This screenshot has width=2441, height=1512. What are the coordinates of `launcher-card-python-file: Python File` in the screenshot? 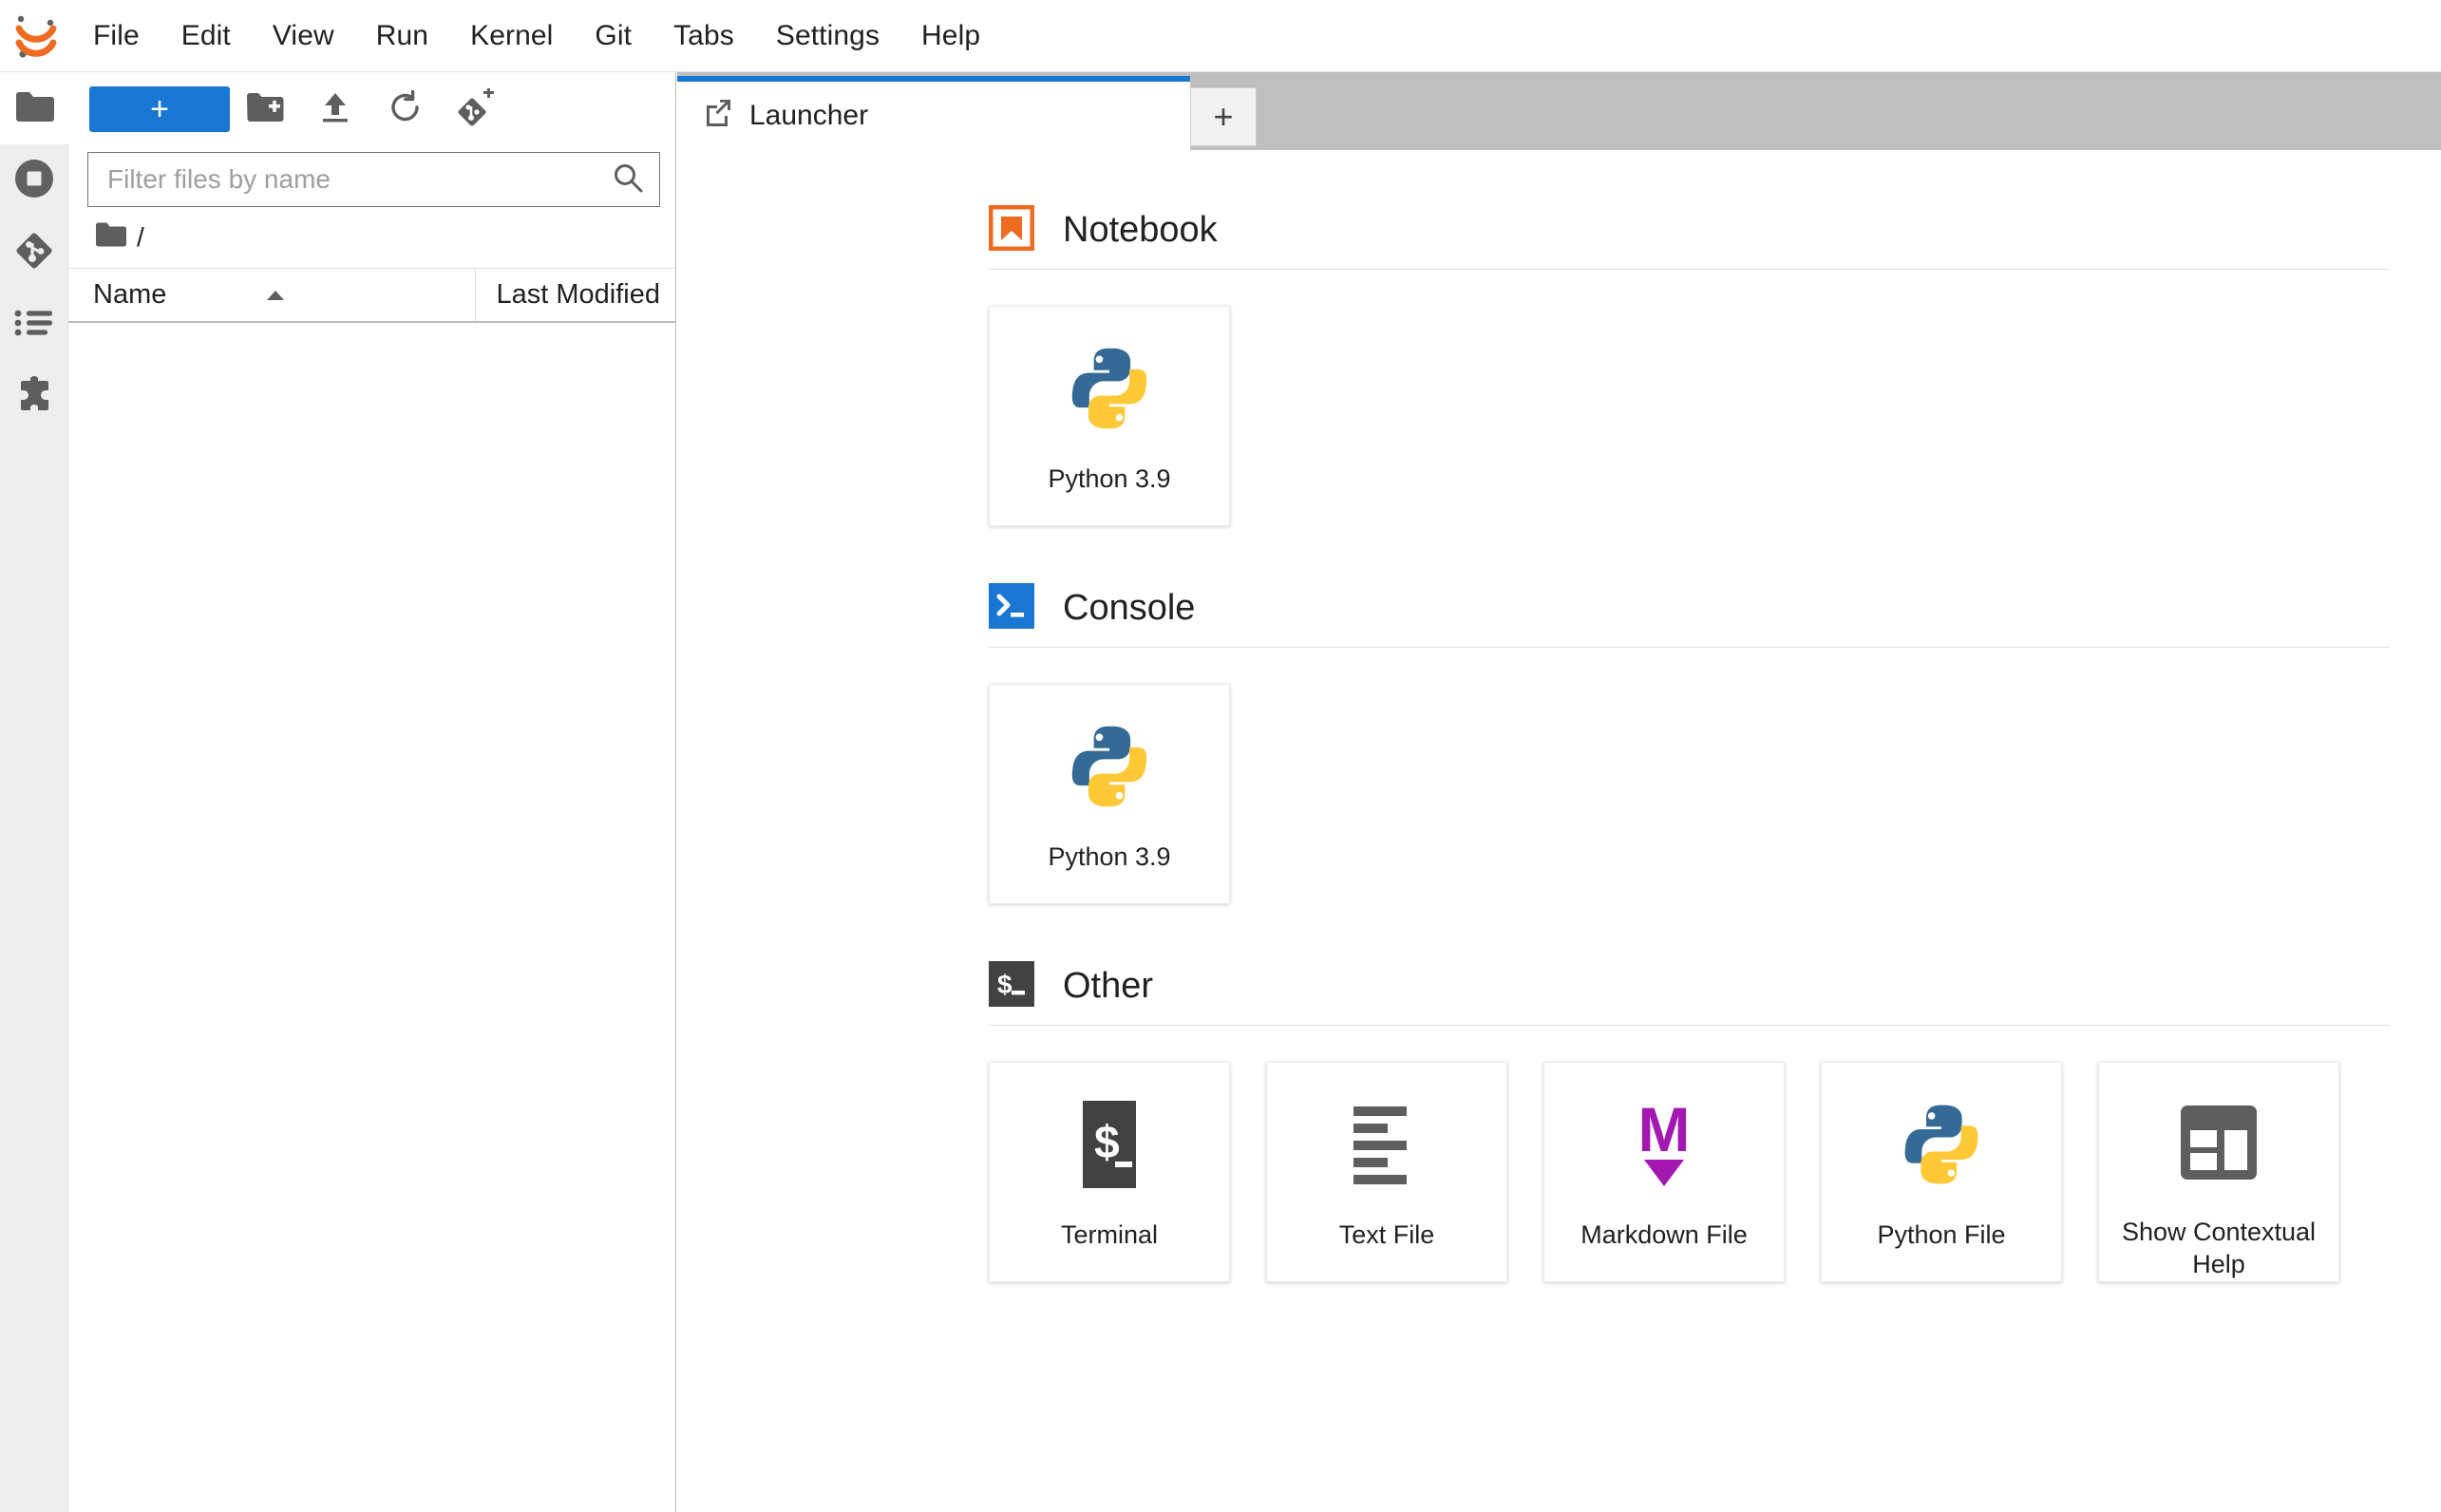 It's located at (1941, 1172).